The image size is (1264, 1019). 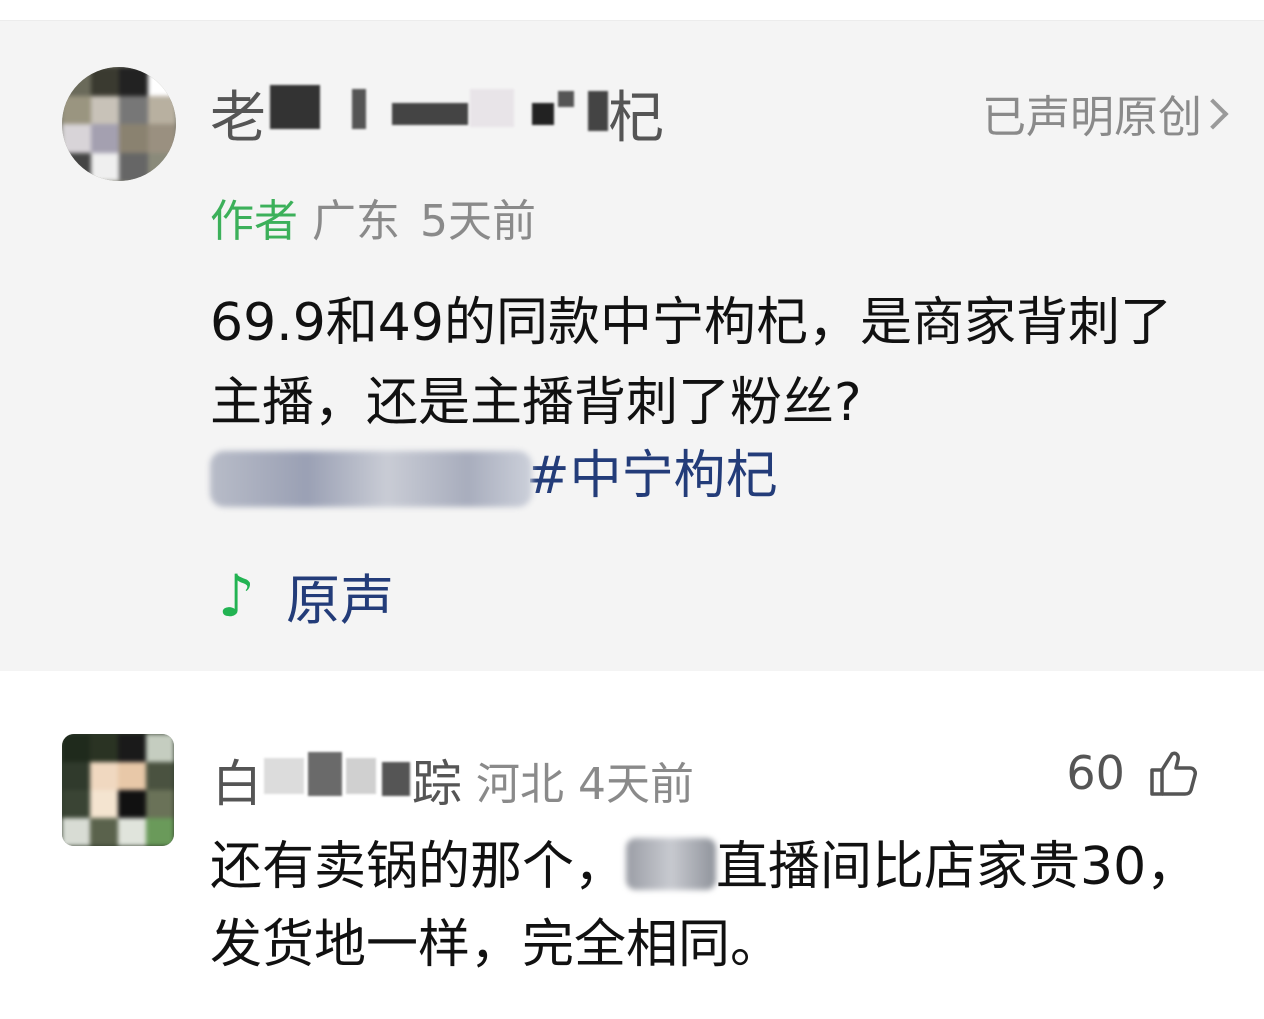 I want to click on hashtag-row: #中宁枸杞, so click(x=494, y=476).